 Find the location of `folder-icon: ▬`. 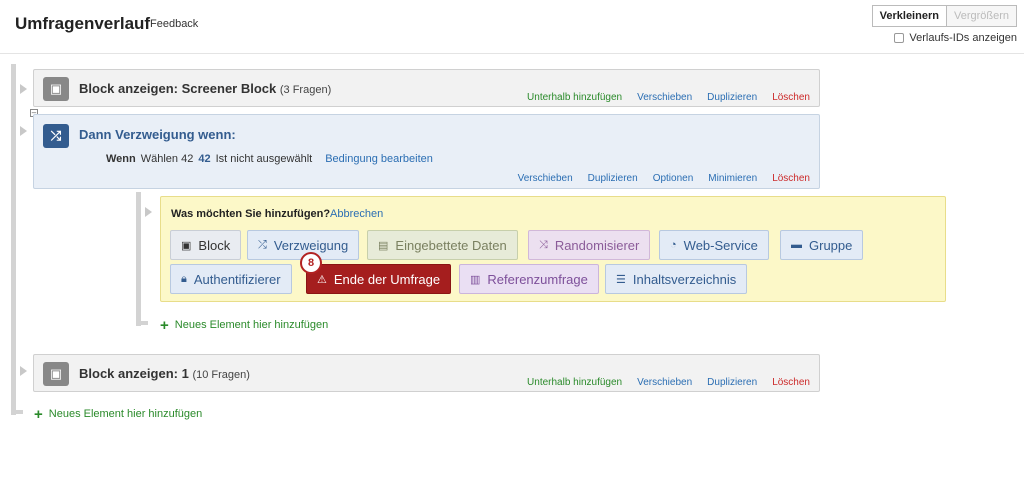

folder-icon: ▬ is located at coordinates (796, 245).